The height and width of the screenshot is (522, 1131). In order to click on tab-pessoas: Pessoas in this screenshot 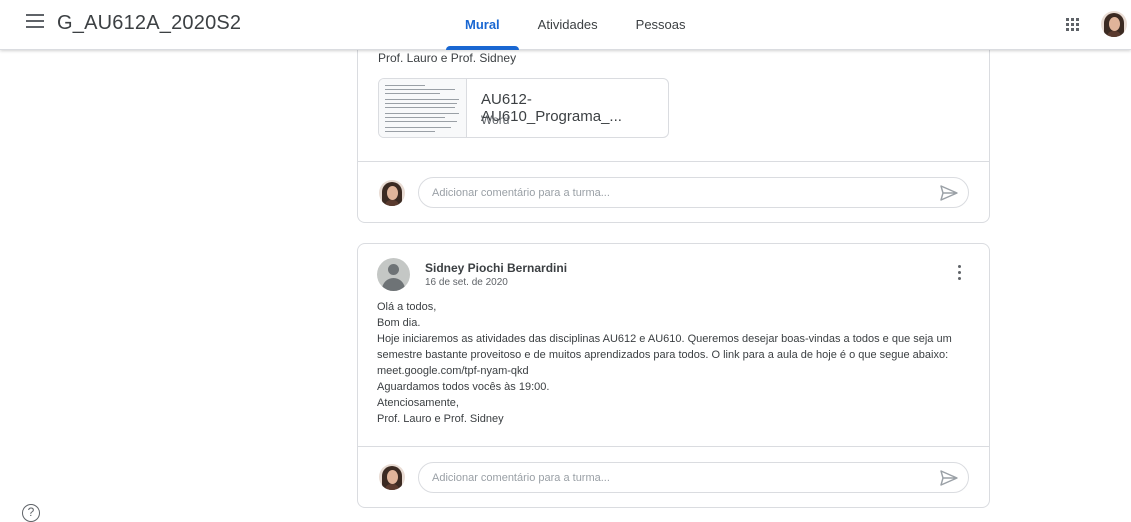, I will do `click(661, 25)`.